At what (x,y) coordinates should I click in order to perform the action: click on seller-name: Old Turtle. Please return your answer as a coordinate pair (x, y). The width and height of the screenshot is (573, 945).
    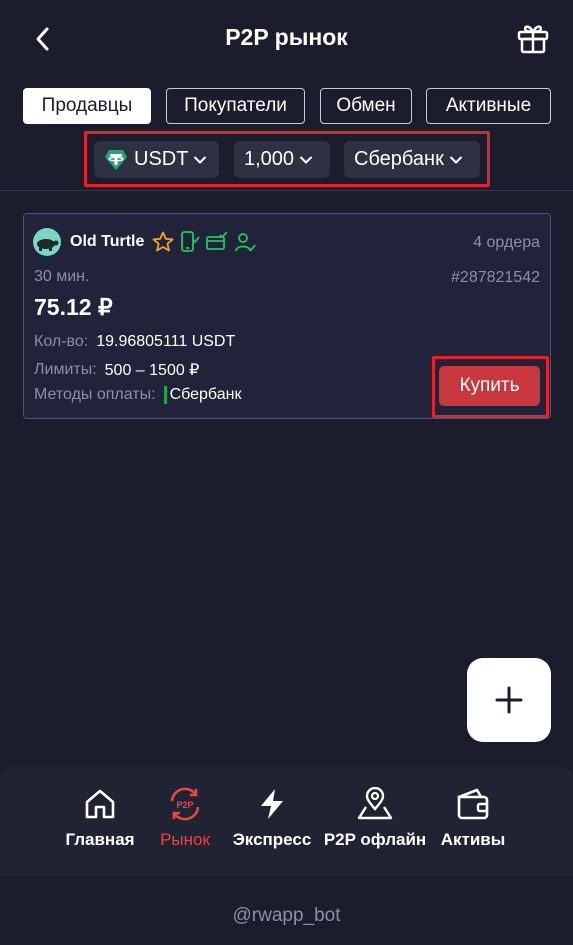
    Looking at the image, I should click on (107, 242).